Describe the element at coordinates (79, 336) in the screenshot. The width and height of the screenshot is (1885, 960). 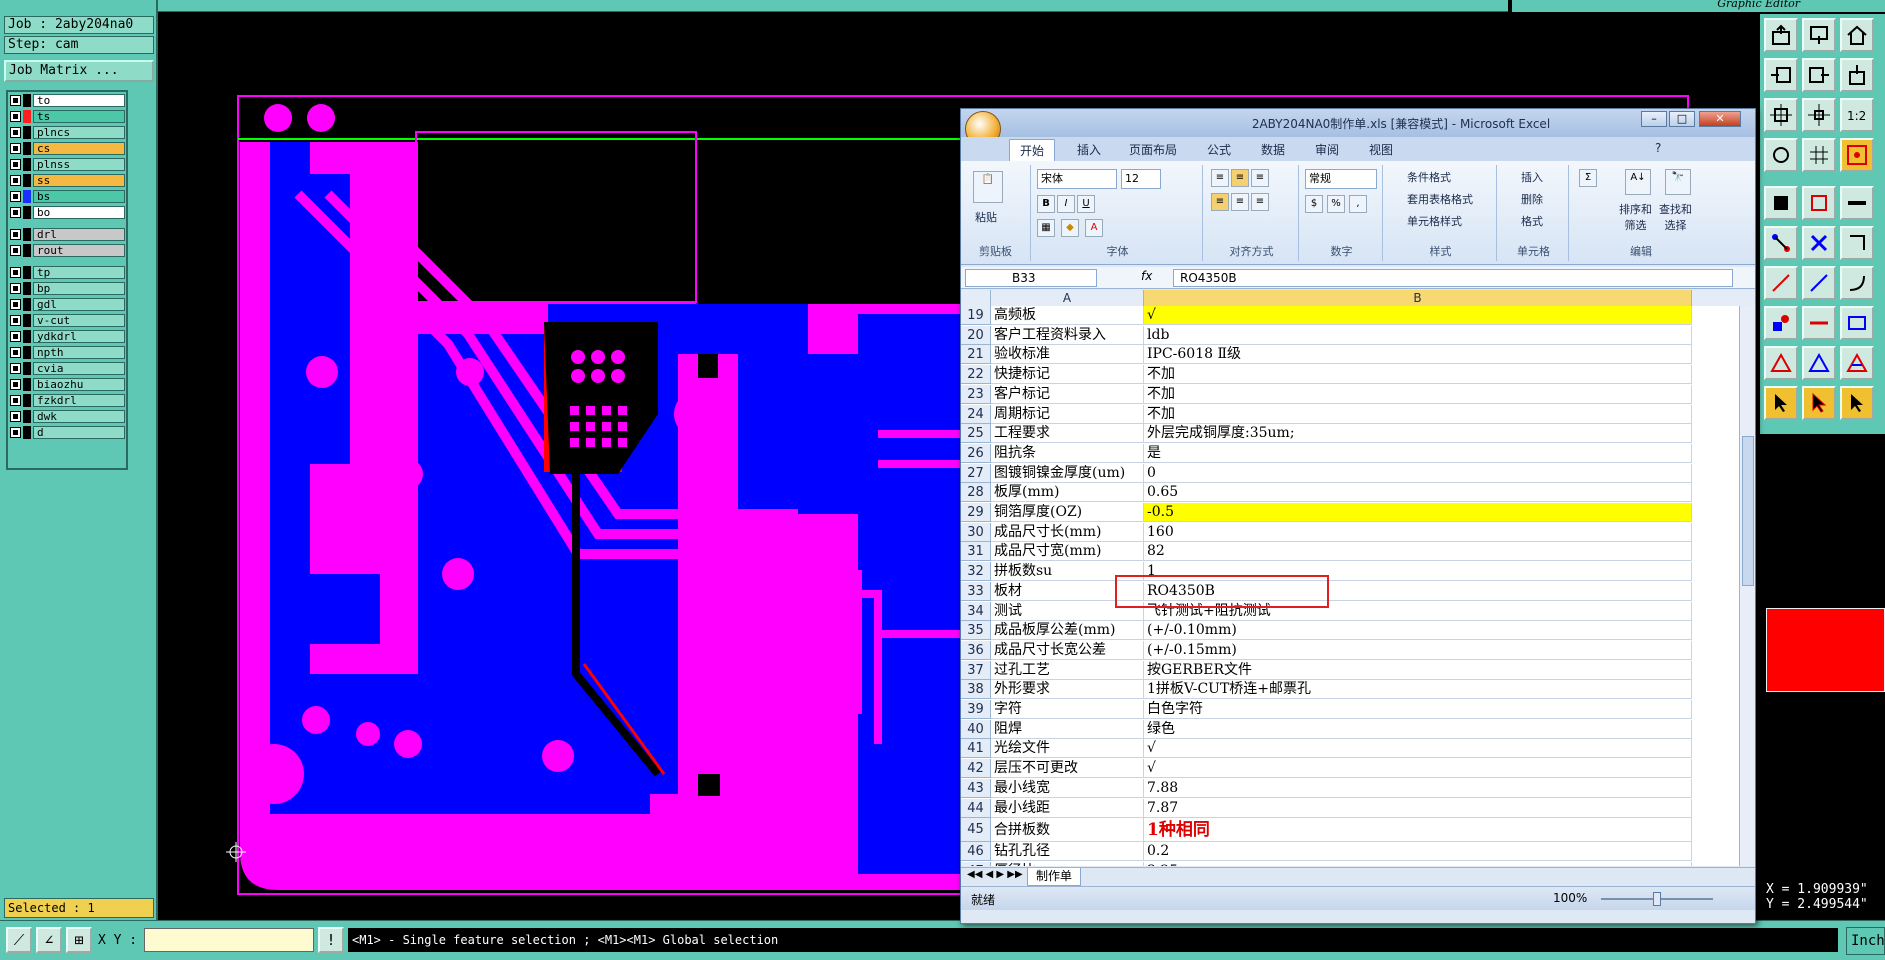
I see `layer-name: ydkdrl` at that location.